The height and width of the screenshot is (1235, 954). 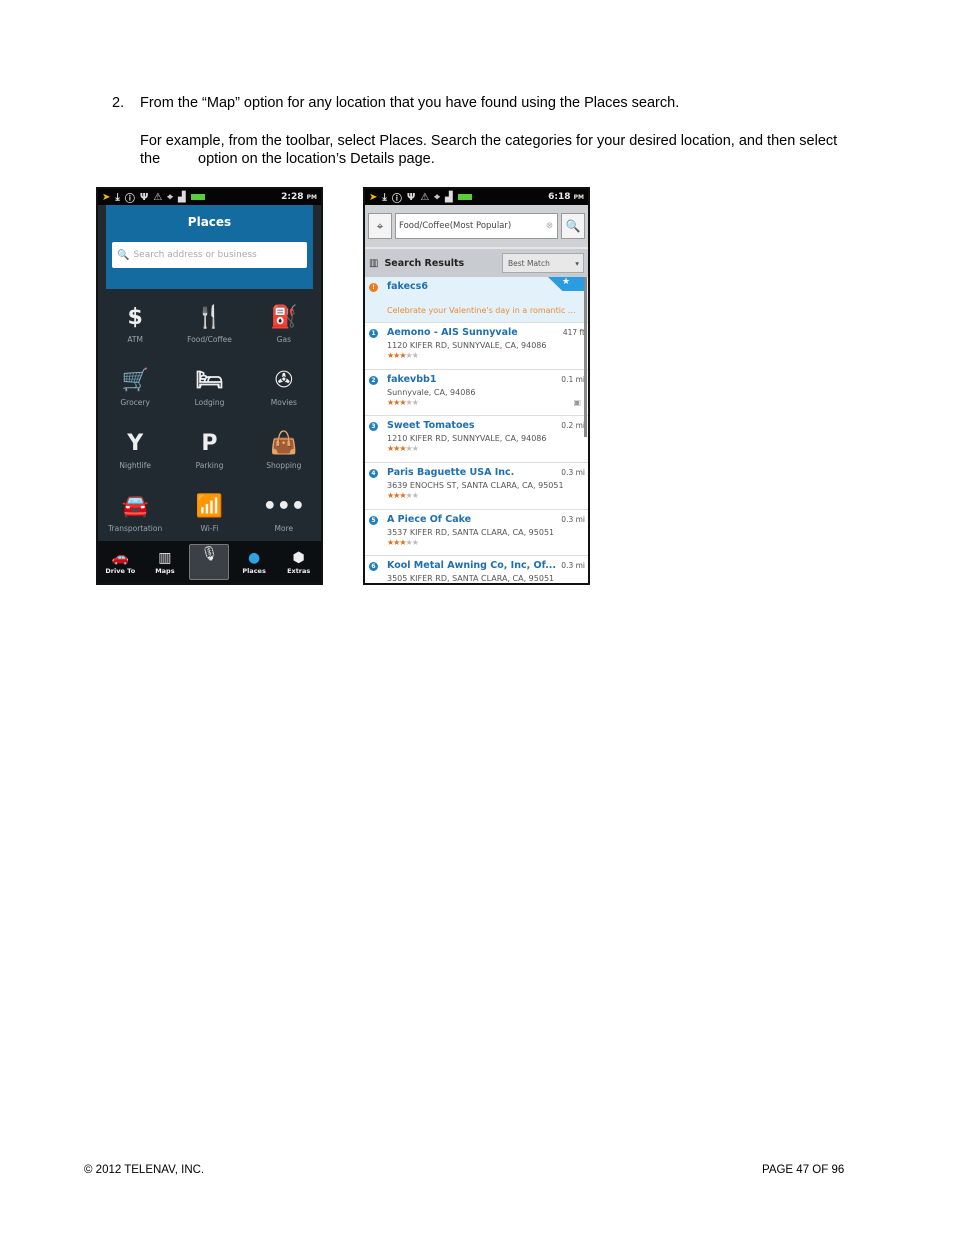 What do you see at coordinates (135, 465) in the screenshot?
I see `category-label: Nightlife` at bounding box center [135, 465].